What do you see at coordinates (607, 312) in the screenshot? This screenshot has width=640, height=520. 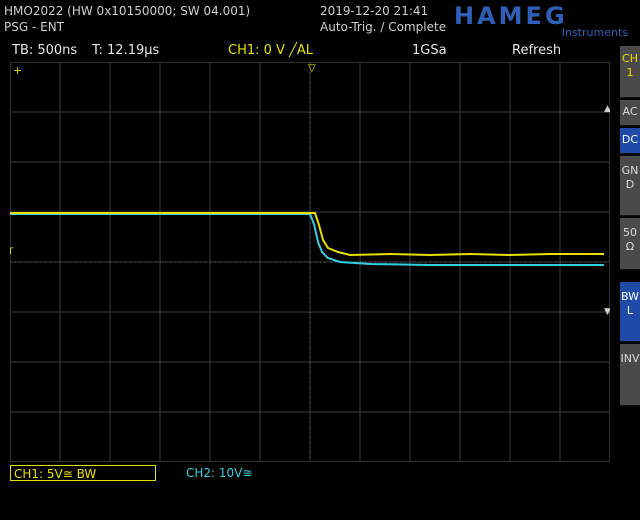 I see `ch1-level-marker: ▼` at bounding box center [607, 312].